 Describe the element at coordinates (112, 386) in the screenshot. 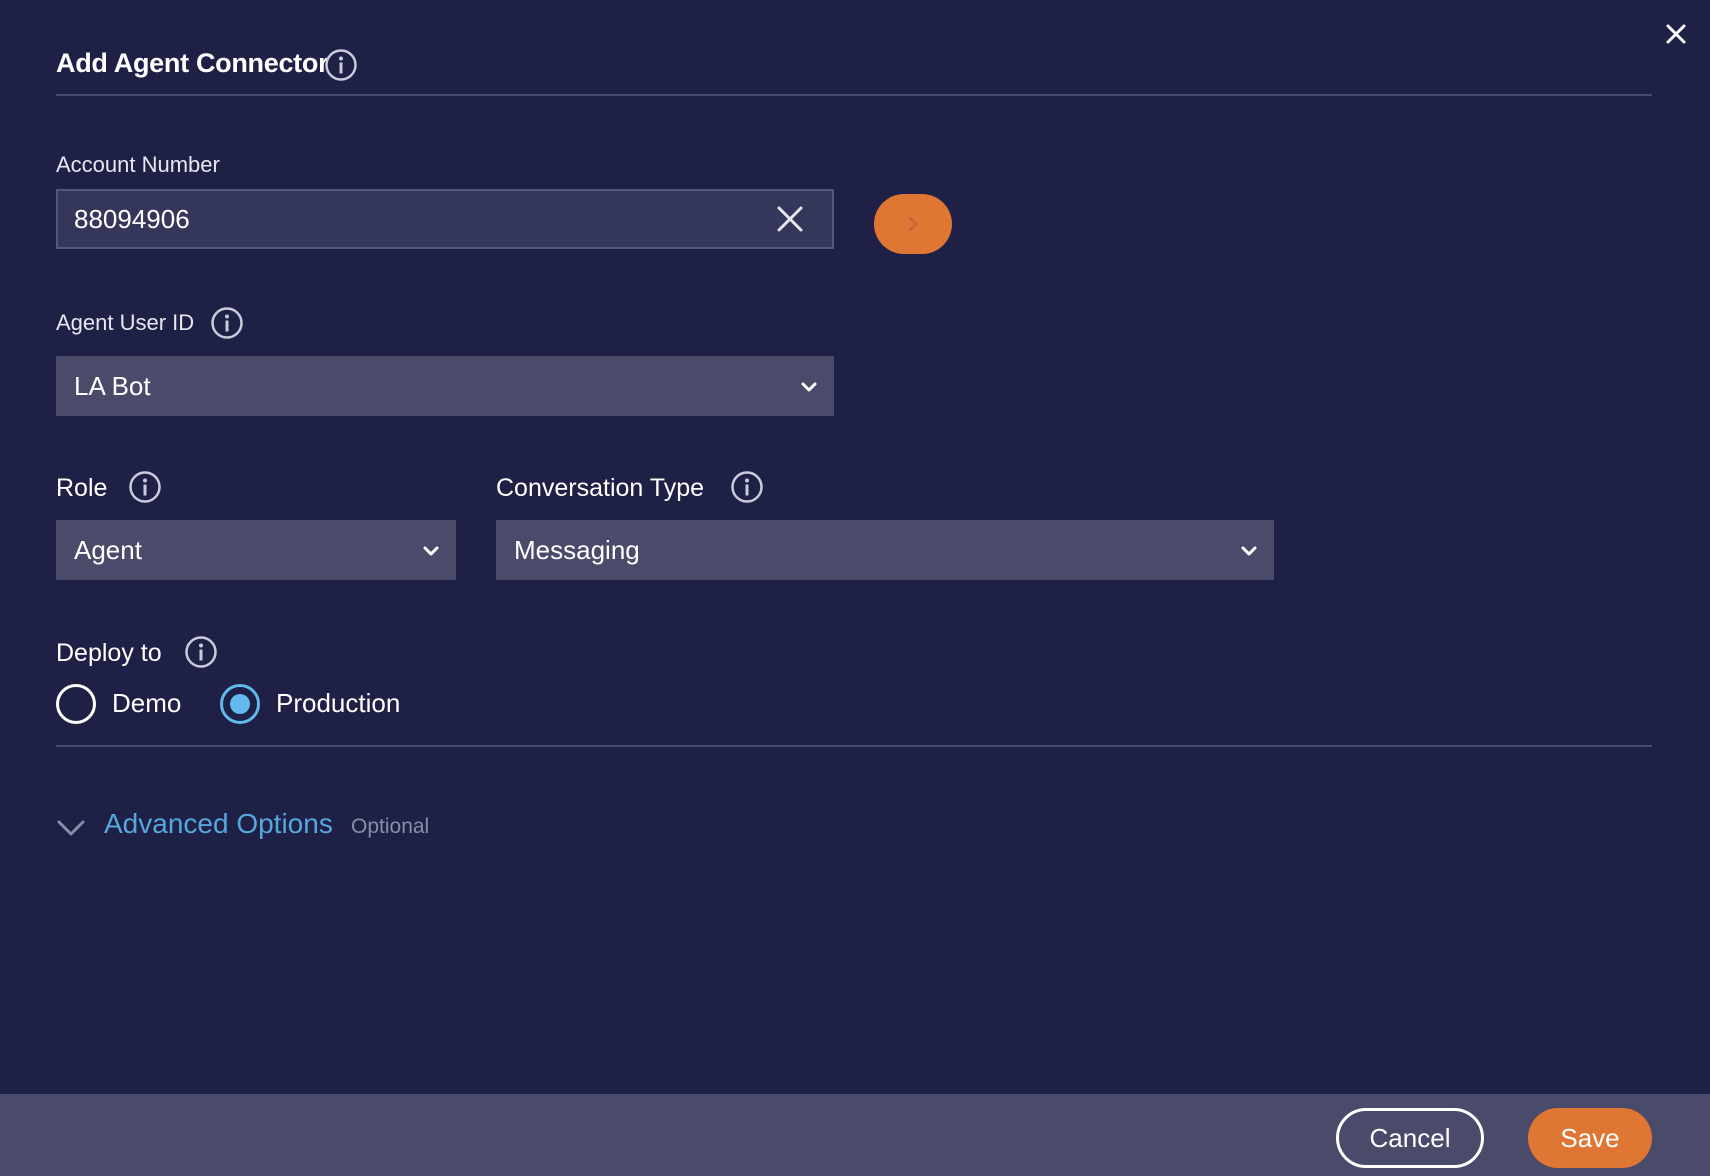

I see `agent-user-id-value: LA Bot` at that location.